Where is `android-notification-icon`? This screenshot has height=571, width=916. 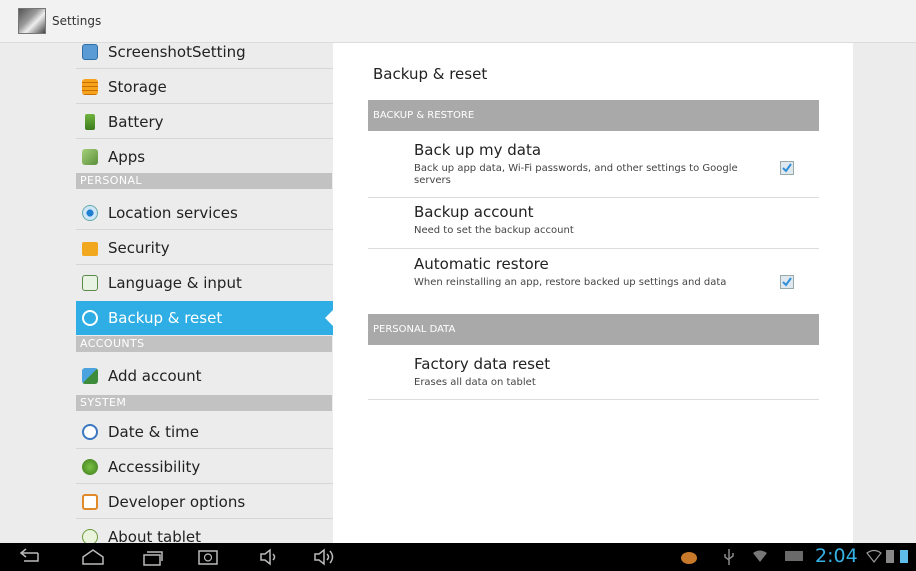 android-notification-icon is located at coordinates (689, 559).